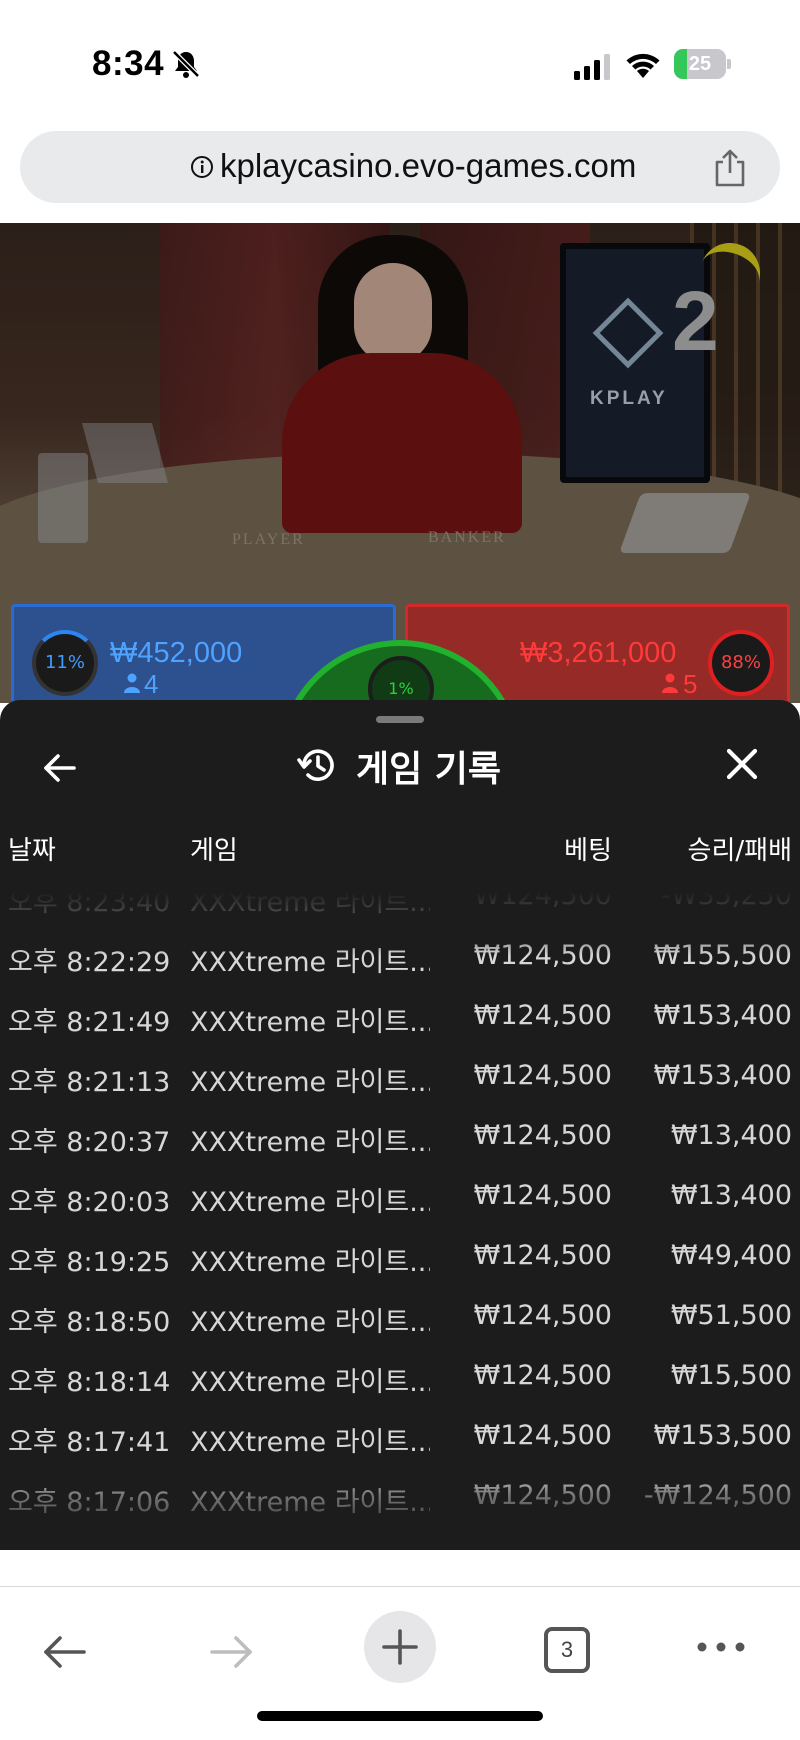  What do you see at coordinates (721, 1647) in the screenshot?
I see `more-options-icon` at bounding box center [721, 1647].